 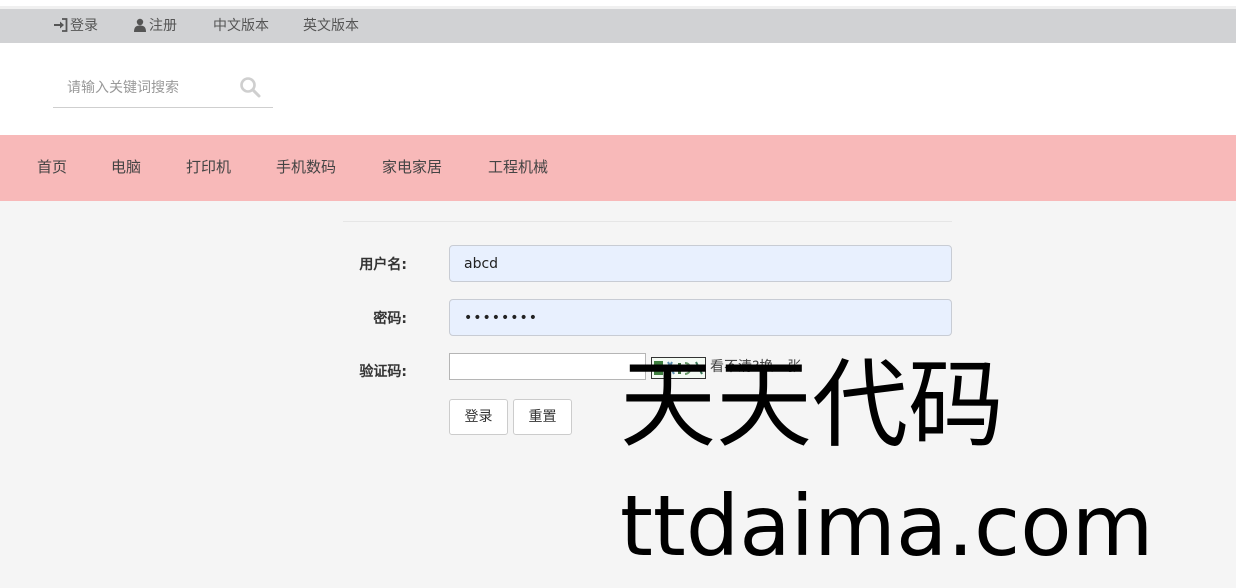 I want to click on username-input, so click(x=700, y=263).